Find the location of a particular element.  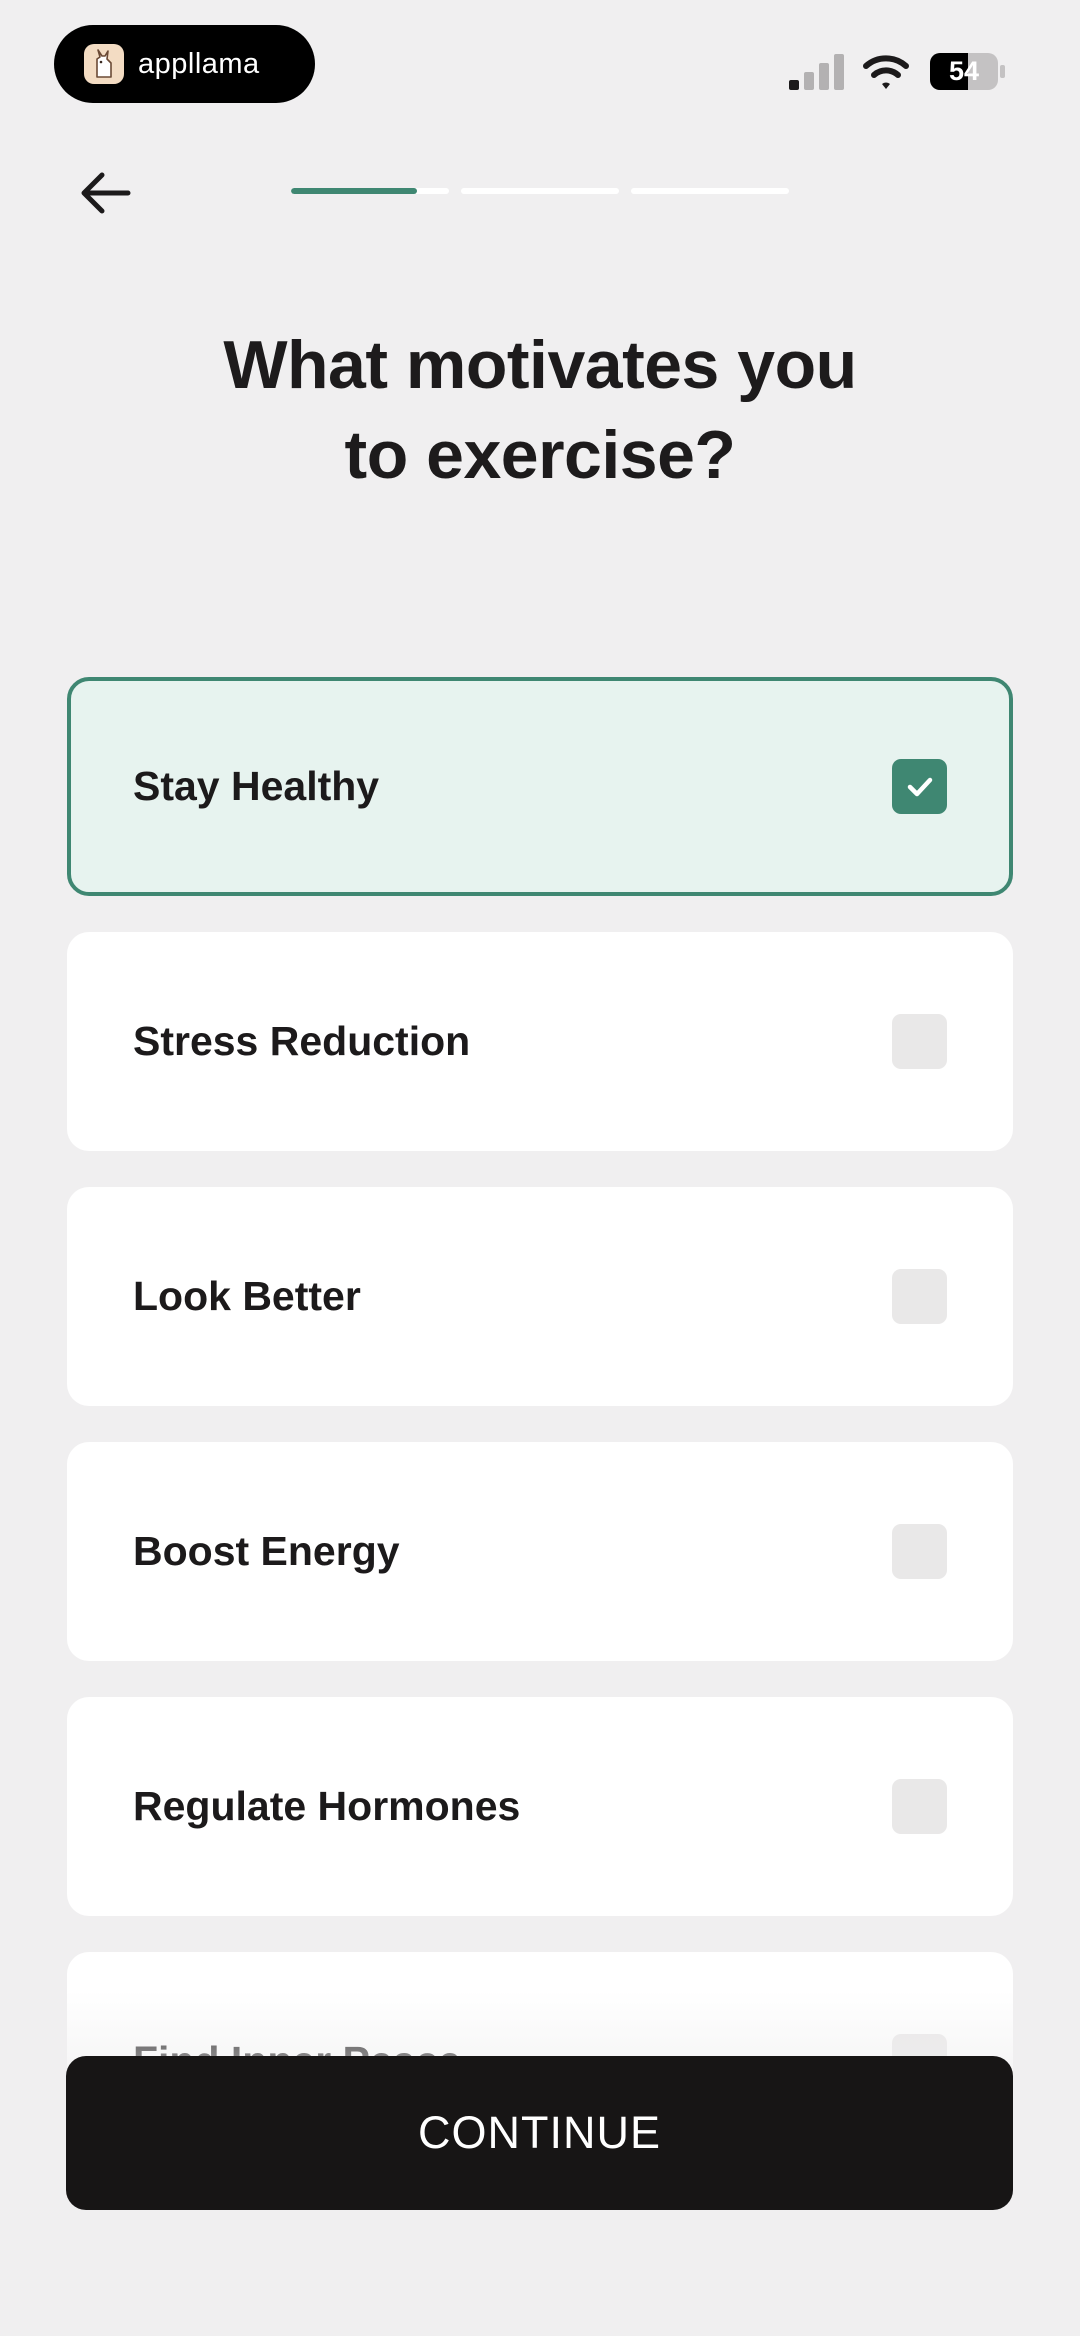

option-look-better: Look Better is located at coordinates (540, 1296).